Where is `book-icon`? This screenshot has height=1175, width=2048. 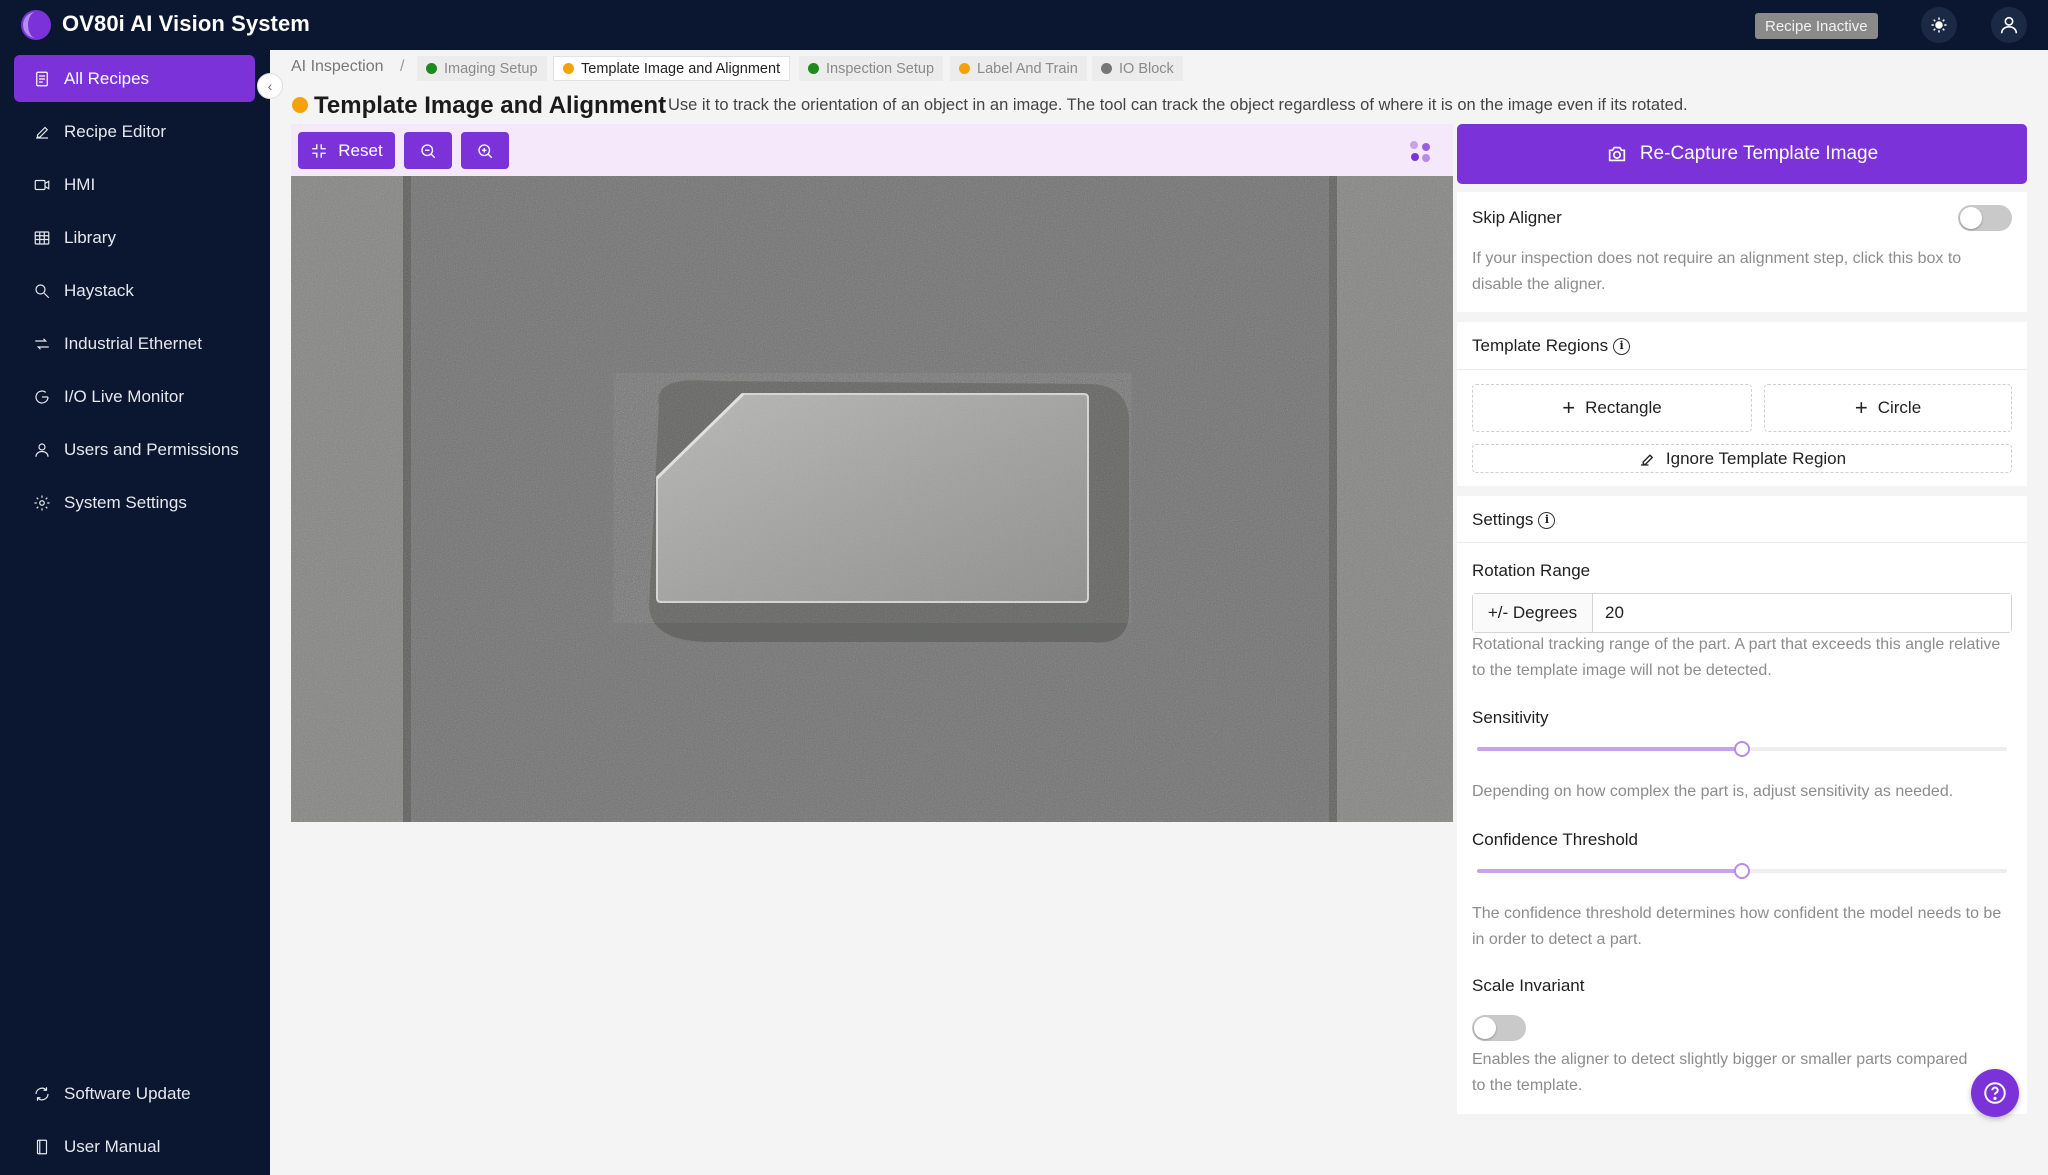 book-icon is located at coordinates (42, 1147).